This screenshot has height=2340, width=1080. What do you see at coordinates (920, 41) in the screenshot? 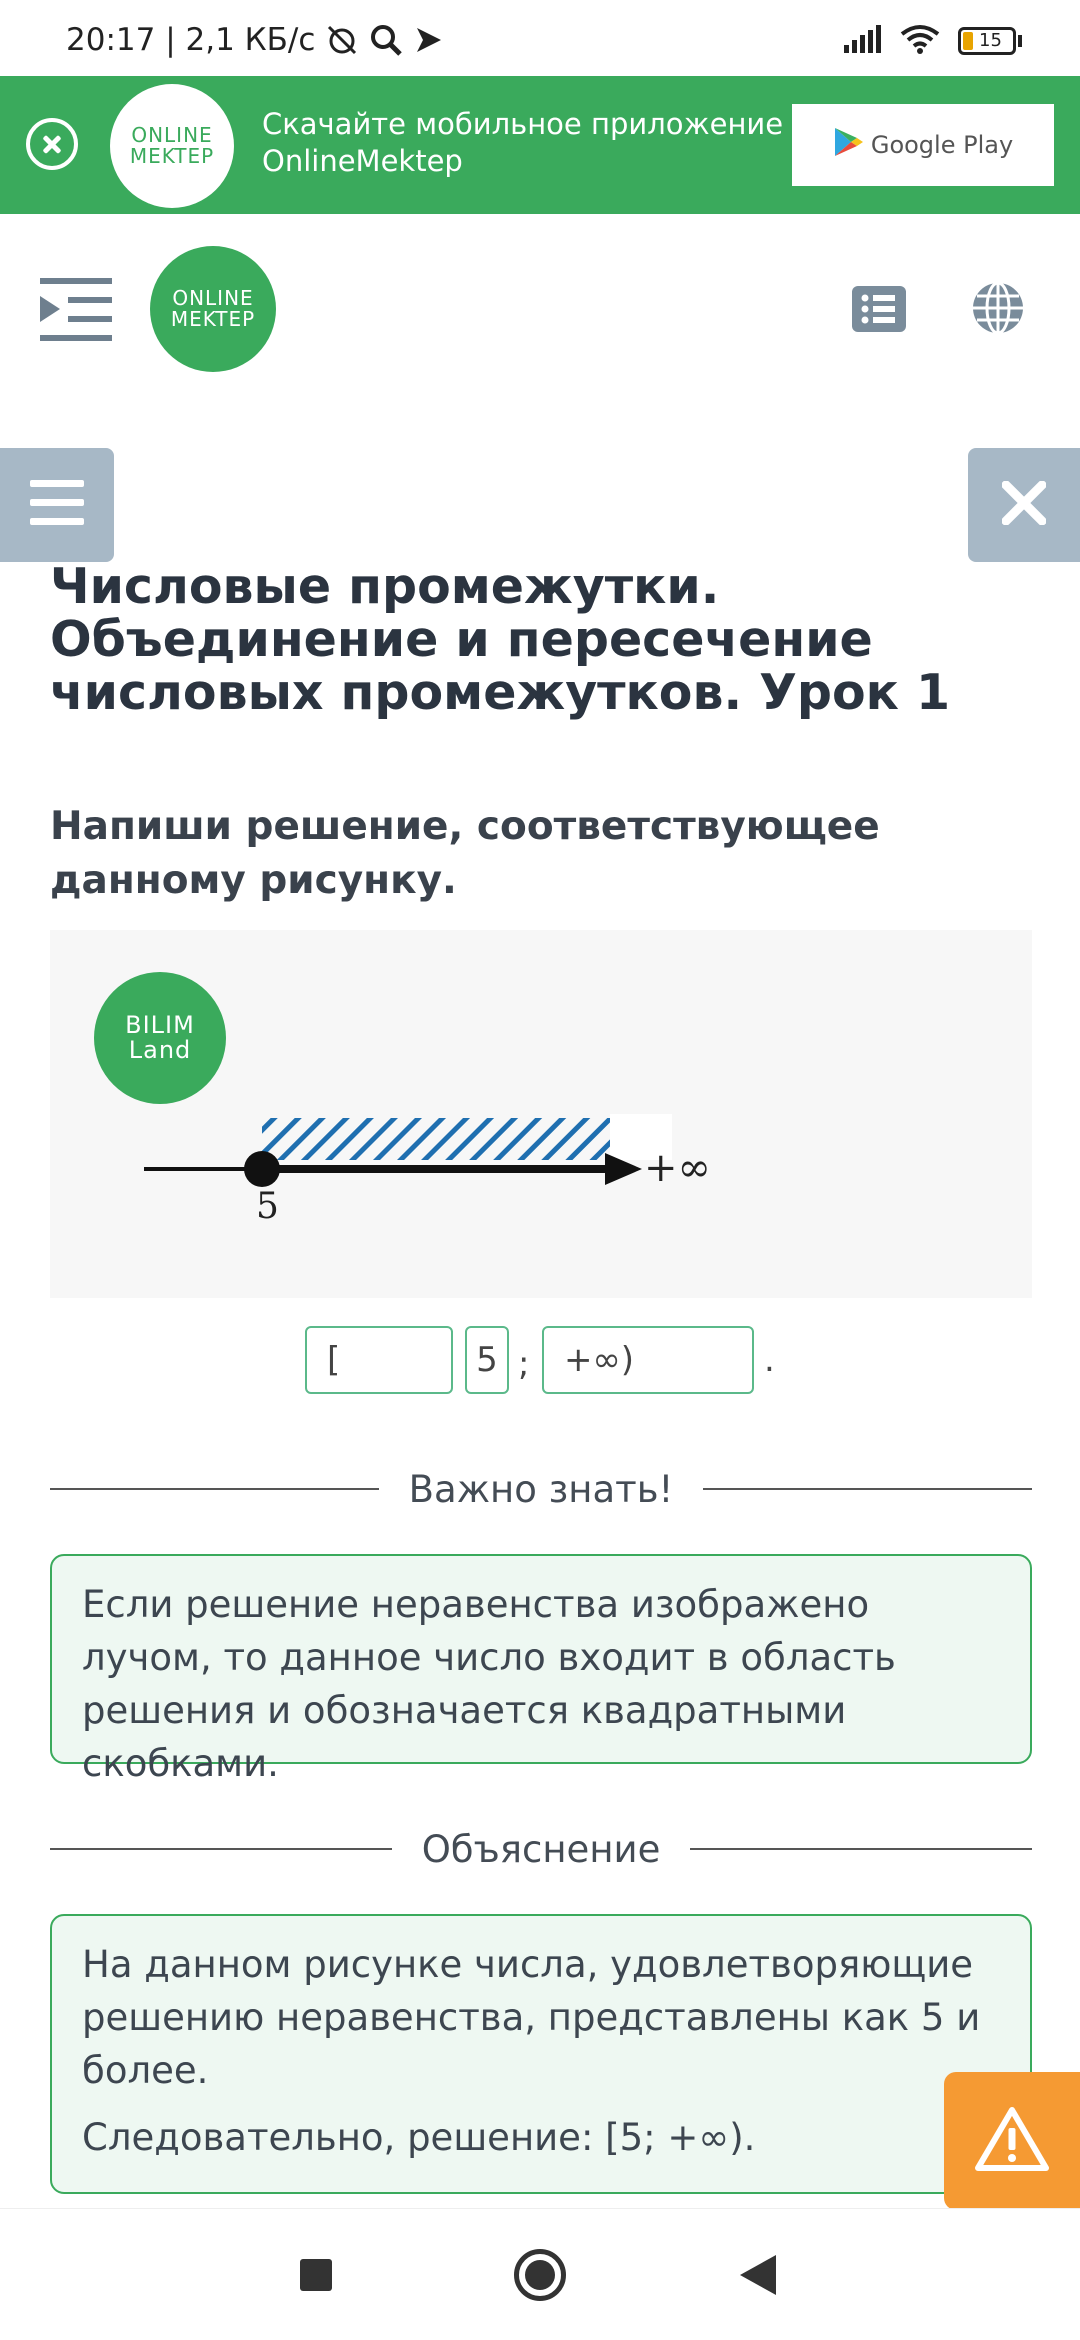
I see `wifi-icon` at bounding box center [920, 41].